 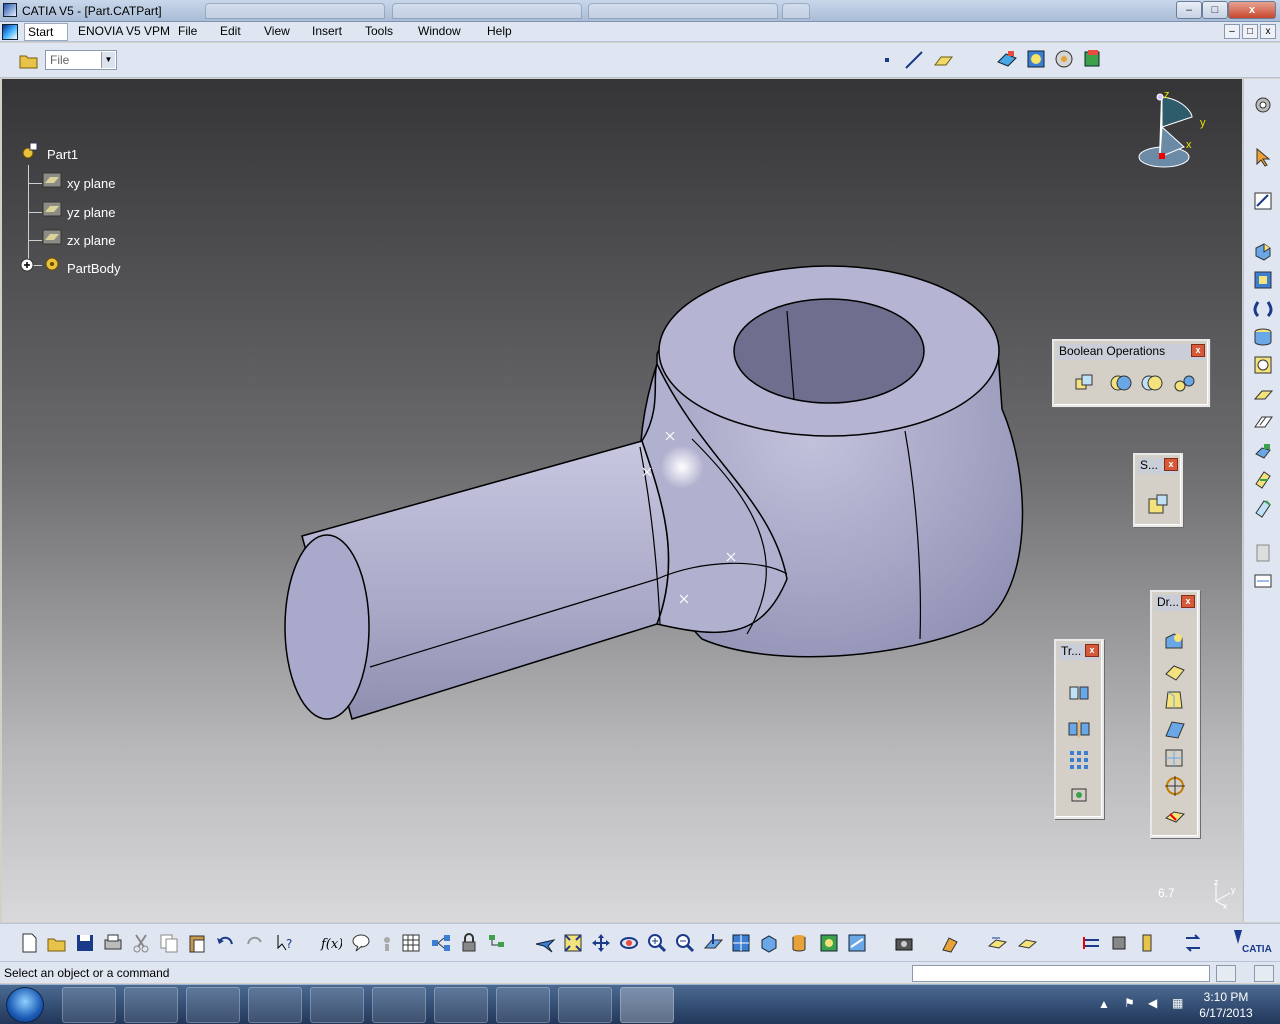 I want to click on measure-item-icon, so click(x=1119, y=943).